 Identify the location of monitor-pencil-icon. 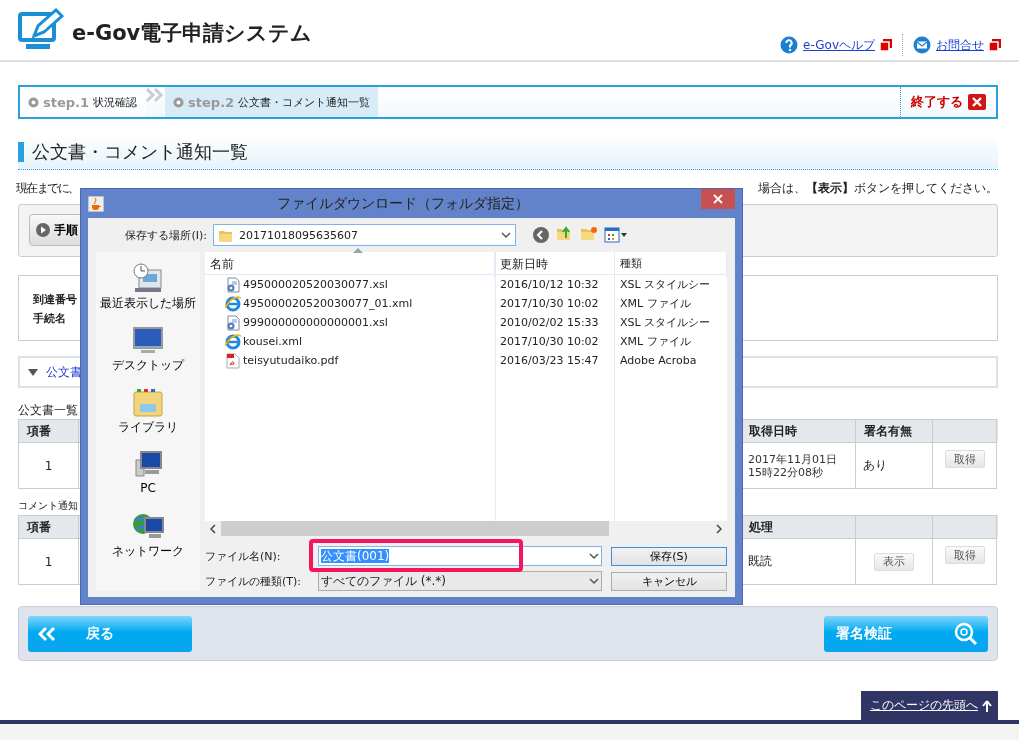
(41, 30).